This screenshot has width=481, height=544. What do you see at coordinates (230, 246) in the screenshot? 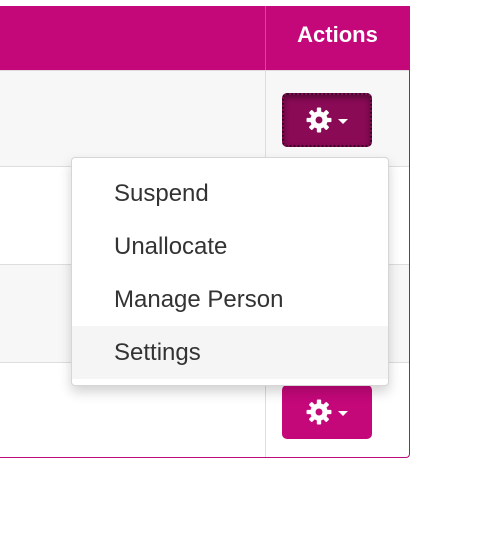
I see `menu-item-unallocate: Unallocate` at bounding box center [230, 246].